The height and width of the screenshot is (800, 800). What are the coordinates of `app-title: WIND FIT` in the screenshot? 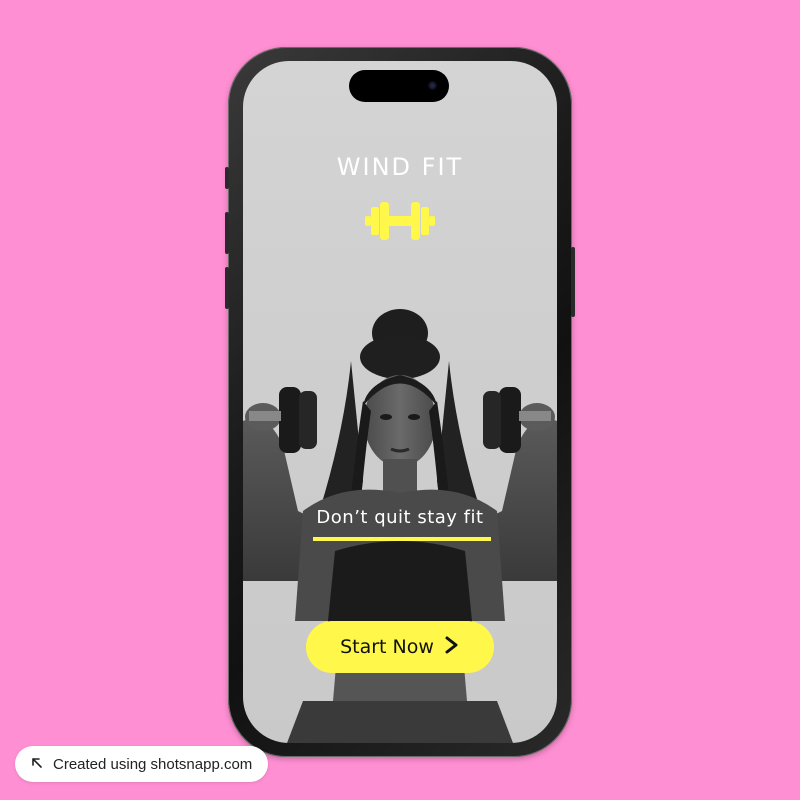 It's located at (400, 167).